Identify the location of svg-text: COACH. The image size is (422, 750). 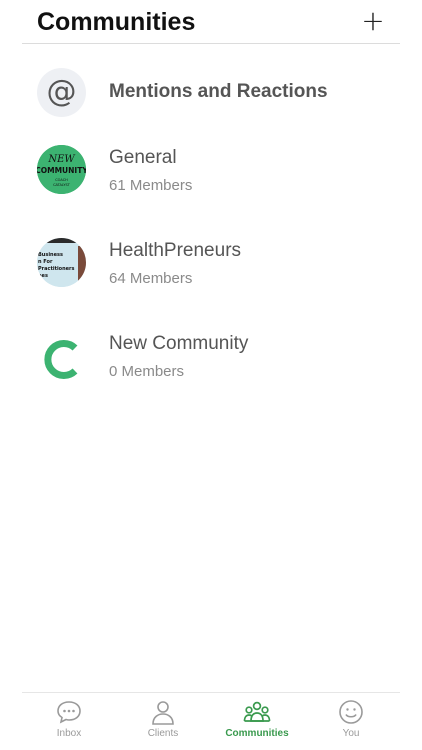
(61, 180).